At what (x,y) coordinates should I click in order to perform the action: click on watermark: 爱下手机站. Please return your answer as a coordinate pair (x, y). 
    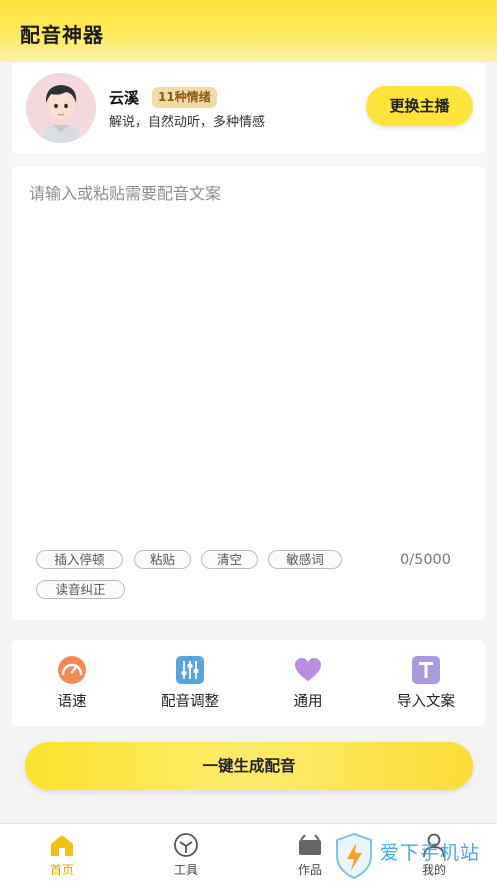
    Looking at the image, I should click on (412, 856).